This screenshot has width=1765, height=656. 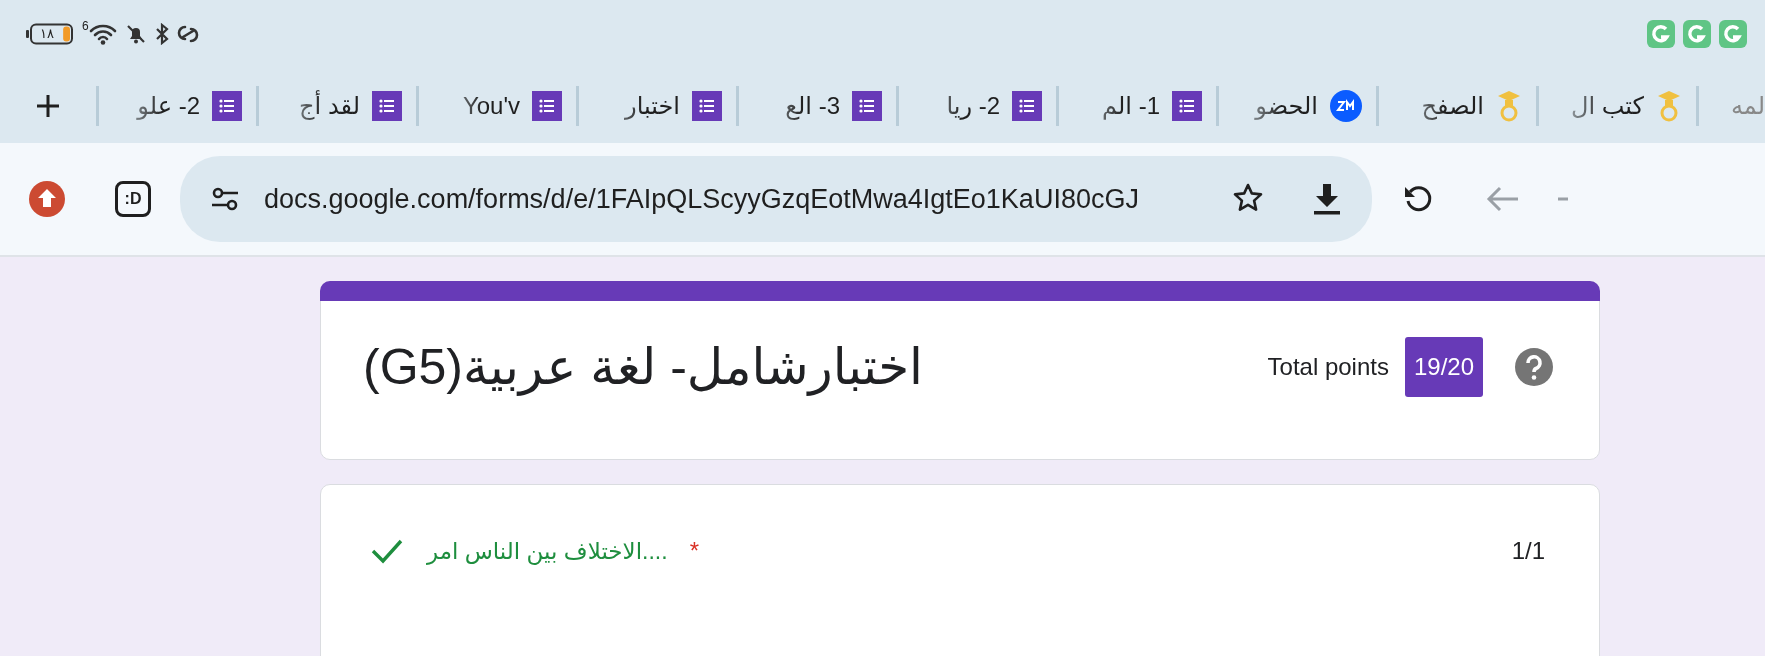 I want to click on form-title: اختبارشامل- لغة عربية(G5), so click(x=643, y=367).